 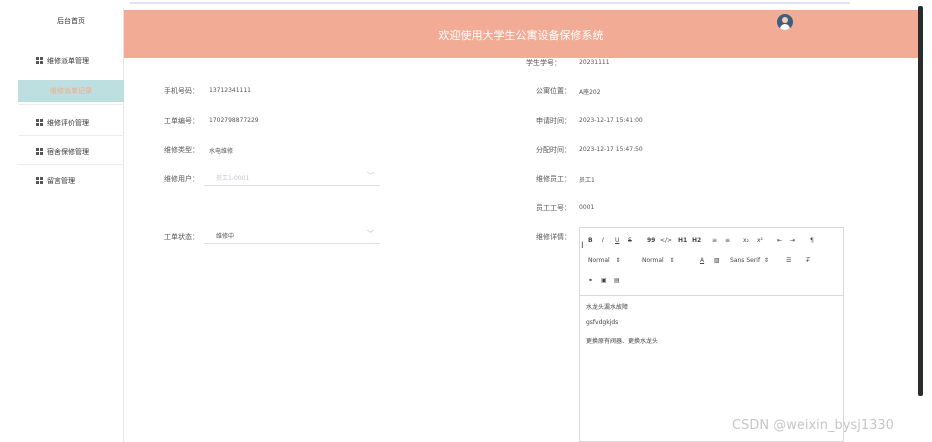 What do you see at coordinates (71, 21) in the screenshot?
I see `sidebar-home: 后台首页` at bounding box center [71, 21].